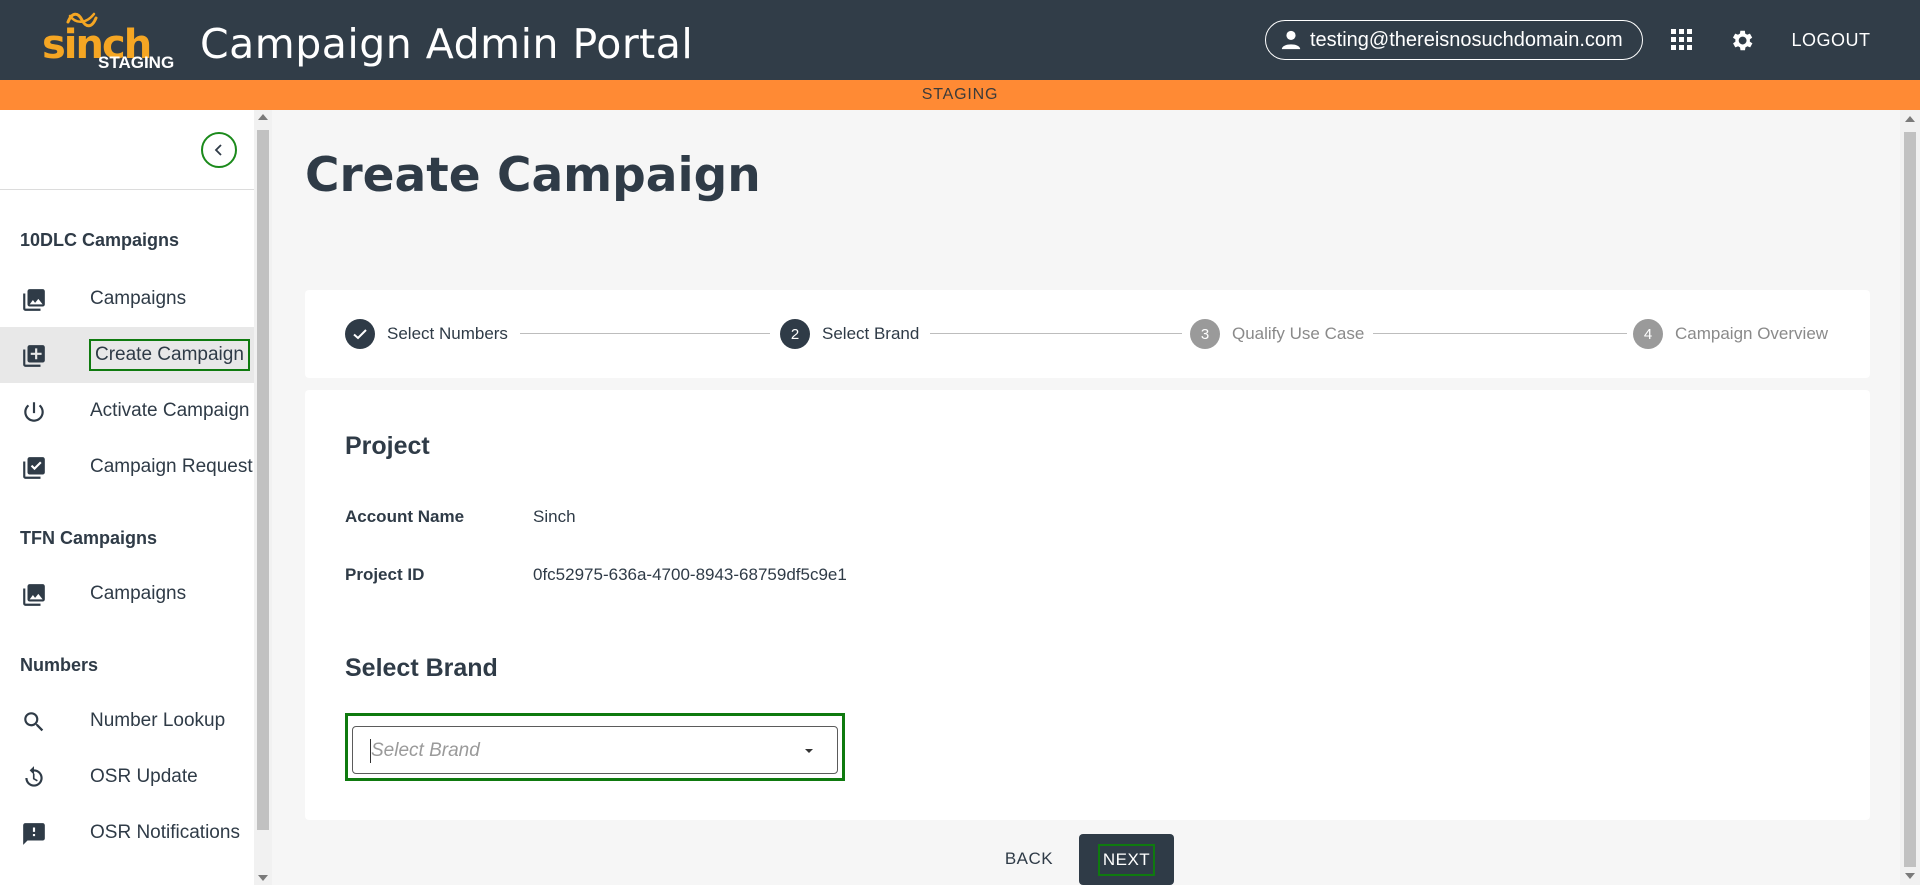  I want to click on chevron-left-icon, so click(218, 150).